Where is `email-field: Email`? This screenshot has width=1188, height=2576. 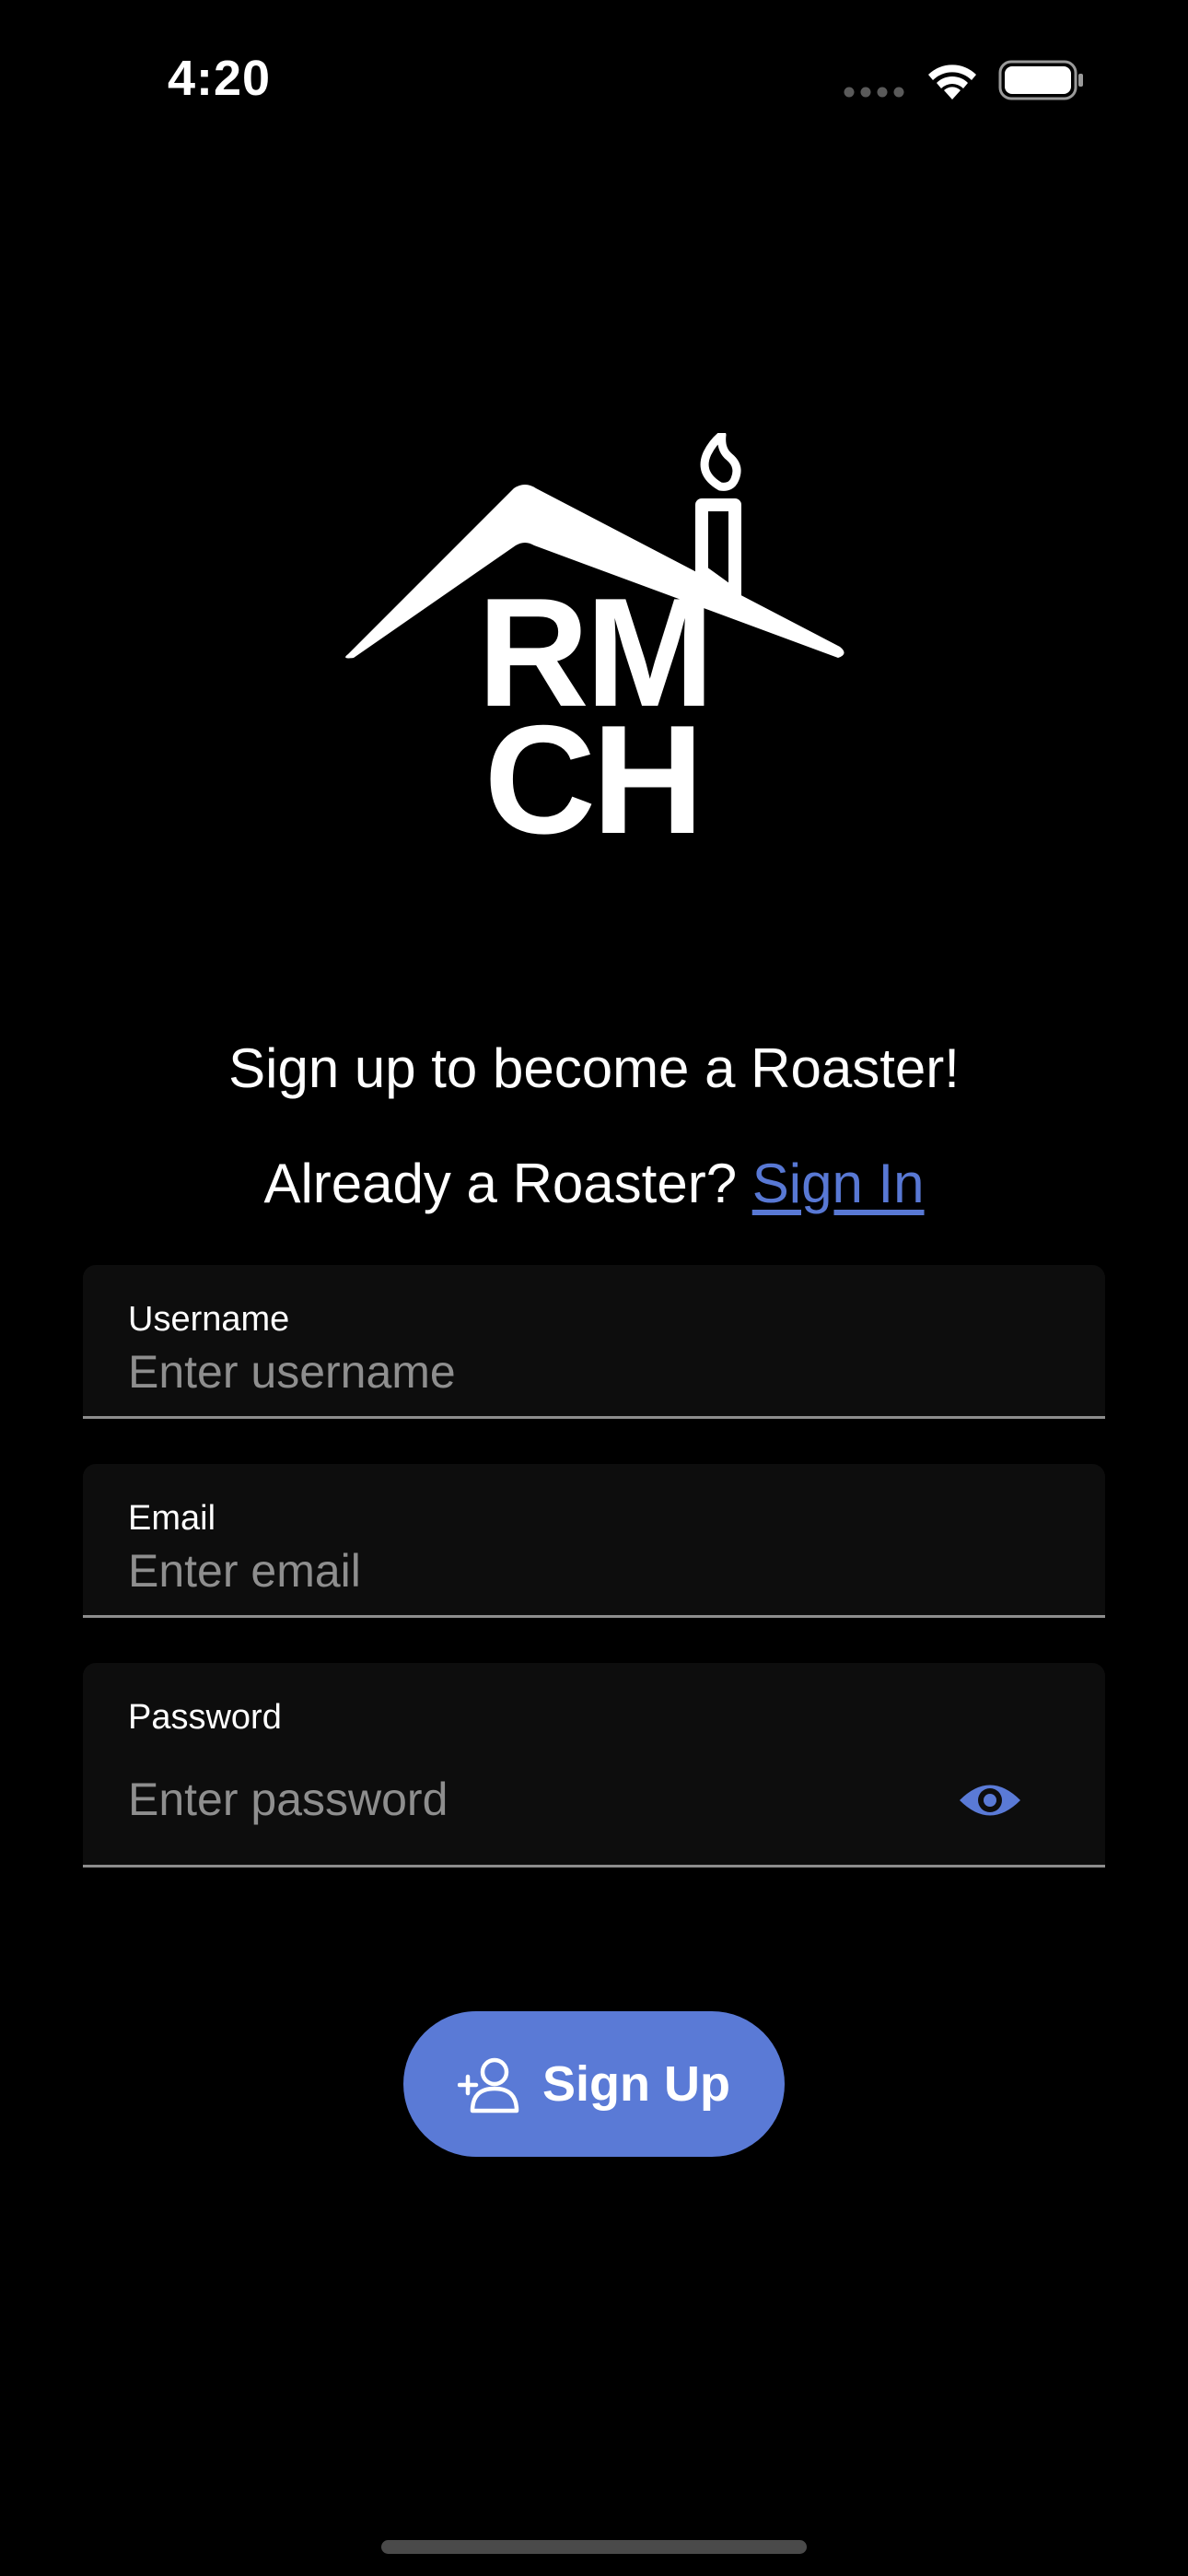 email-field: Email is located at coordinates (594, 1541).